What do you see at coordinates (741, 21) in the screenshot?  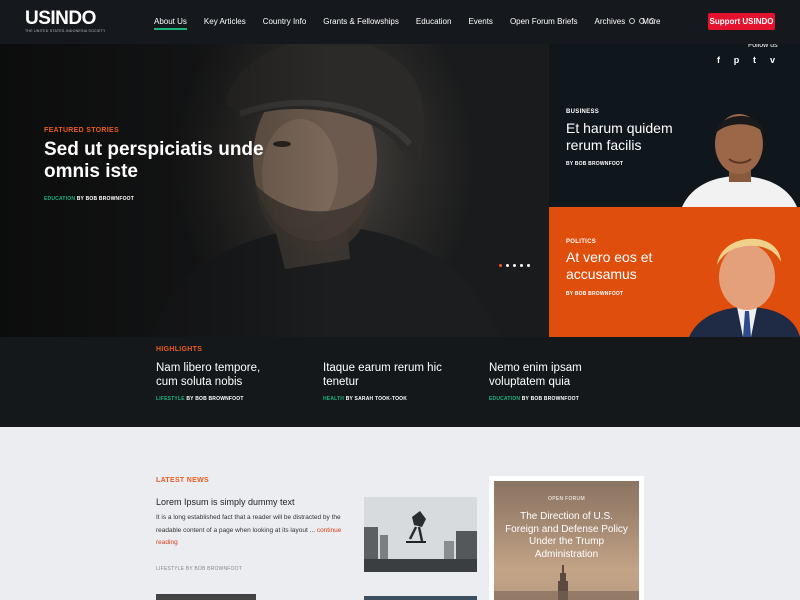 I see `support-button: Support USINDO` at bounding box center [741, 21].